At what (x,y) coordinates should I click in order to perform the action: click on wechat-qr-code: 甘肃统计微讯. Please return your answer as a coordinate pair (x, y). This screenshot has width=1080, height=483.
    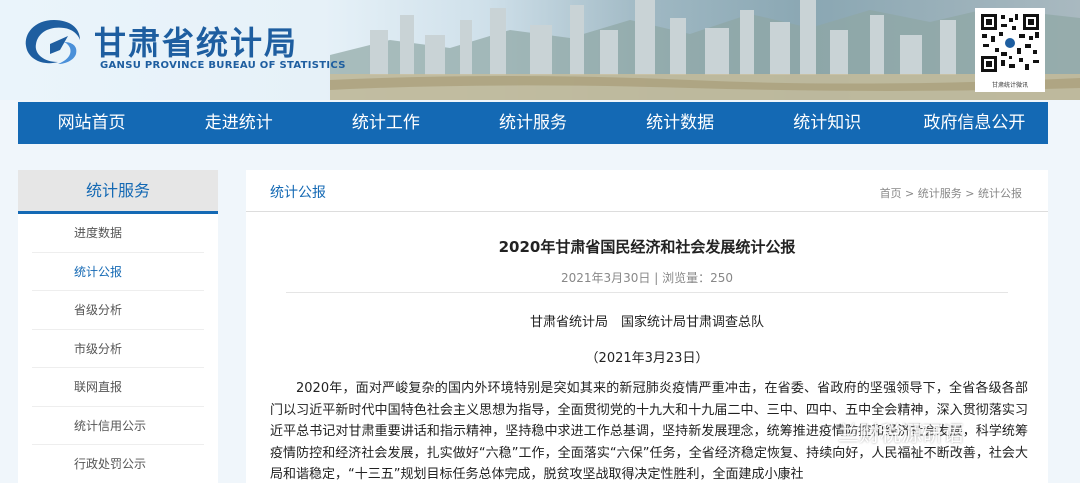
    Looking at the image, I should click on (1010, 50).